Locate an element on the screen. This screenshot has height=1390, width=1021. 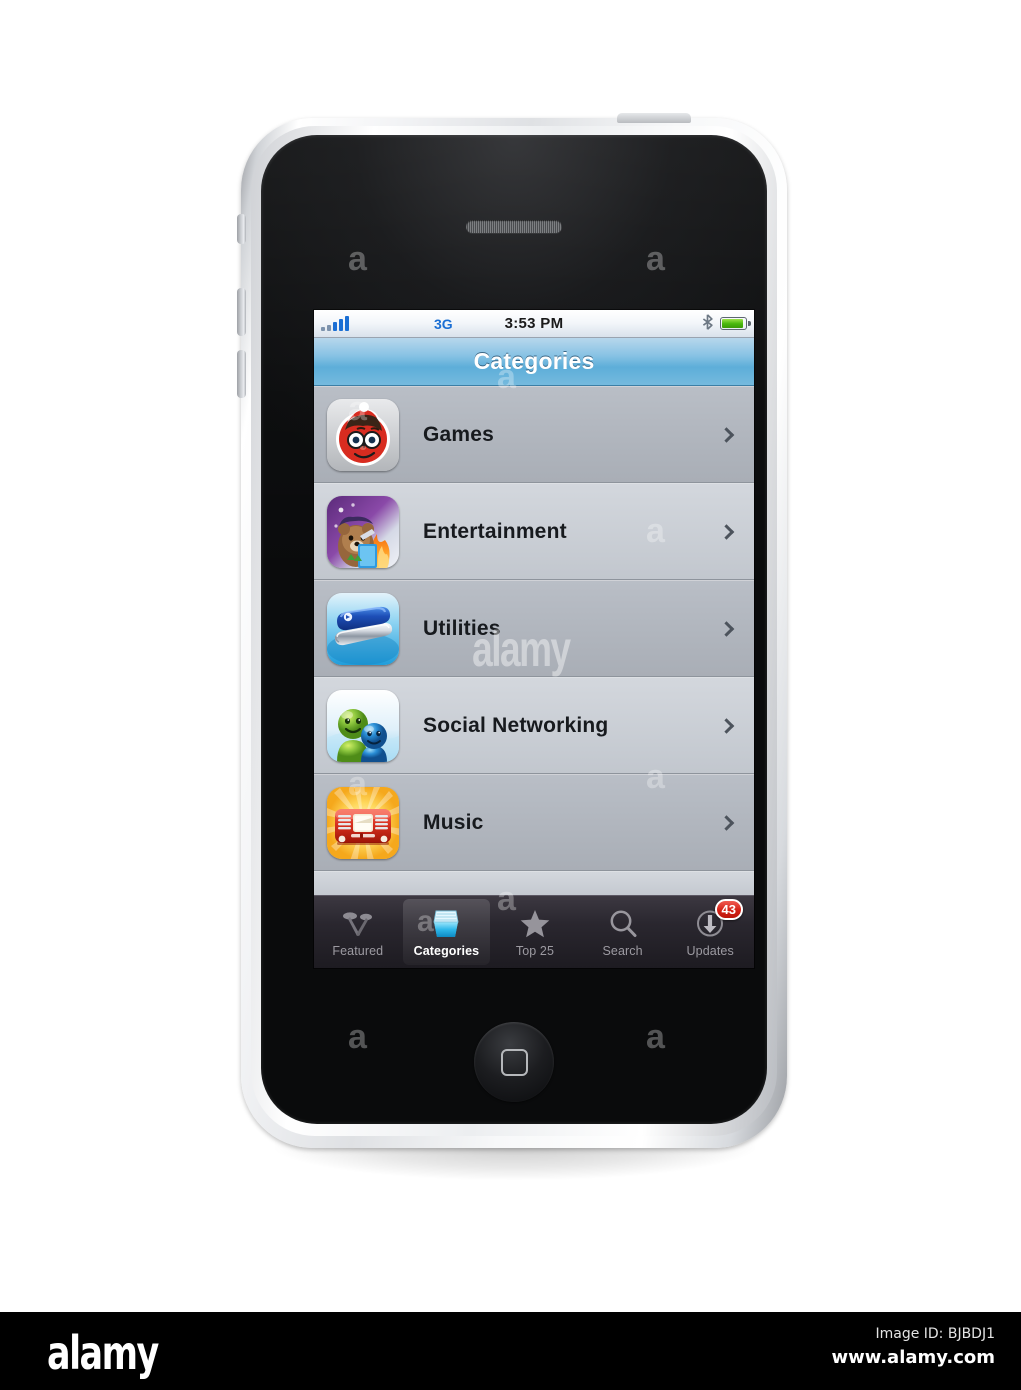
spotlight-icon is located at coordinates (358, 924).